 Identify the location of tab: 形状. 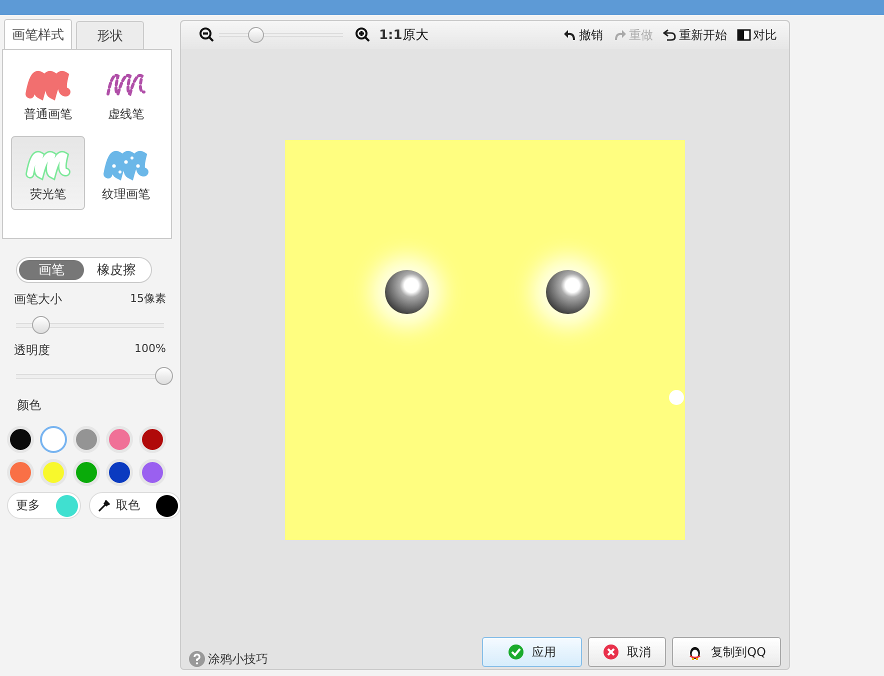
(110, 35).